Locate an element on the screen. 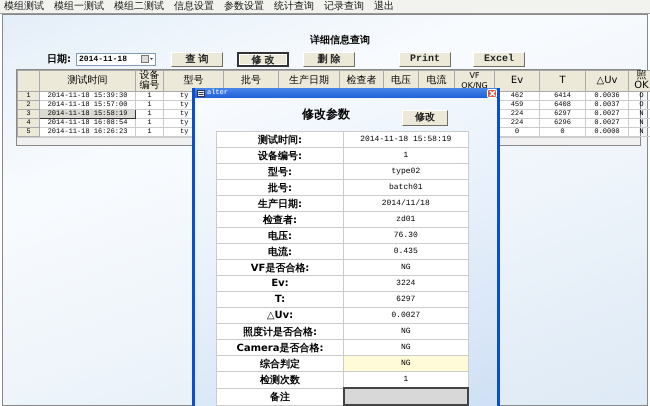 The width and height of the screenshot is (650, 406). field-label: 型号: is located at coordinates (280, 172).